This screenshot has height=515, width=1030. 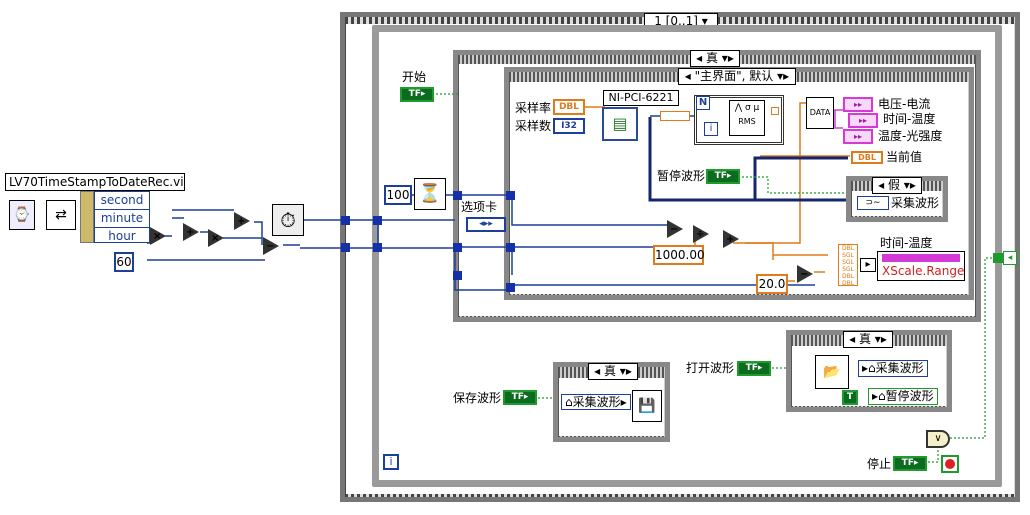 I want to click on voltage-current-terminal: ▸▸, so click(x=858, y=104).